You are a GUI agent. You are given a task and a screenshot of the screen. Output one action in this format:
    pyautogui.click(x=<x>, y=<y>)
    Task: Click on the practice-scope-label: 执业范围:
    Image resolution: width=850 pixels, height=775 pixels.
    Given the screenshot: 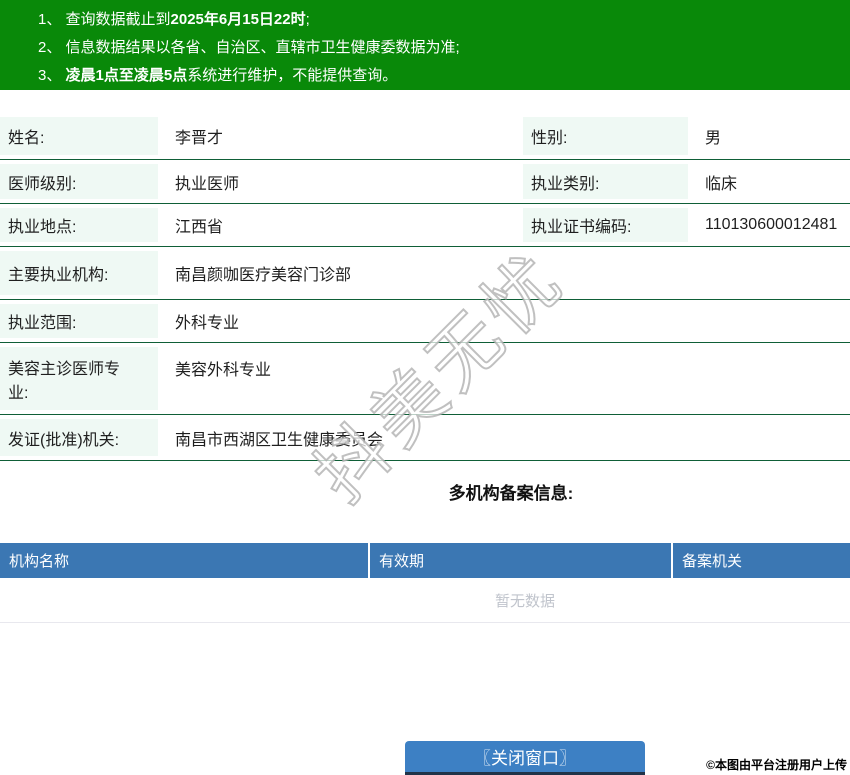 What is the action you would take?
    pyautogui.click(x=42, y=323)
    